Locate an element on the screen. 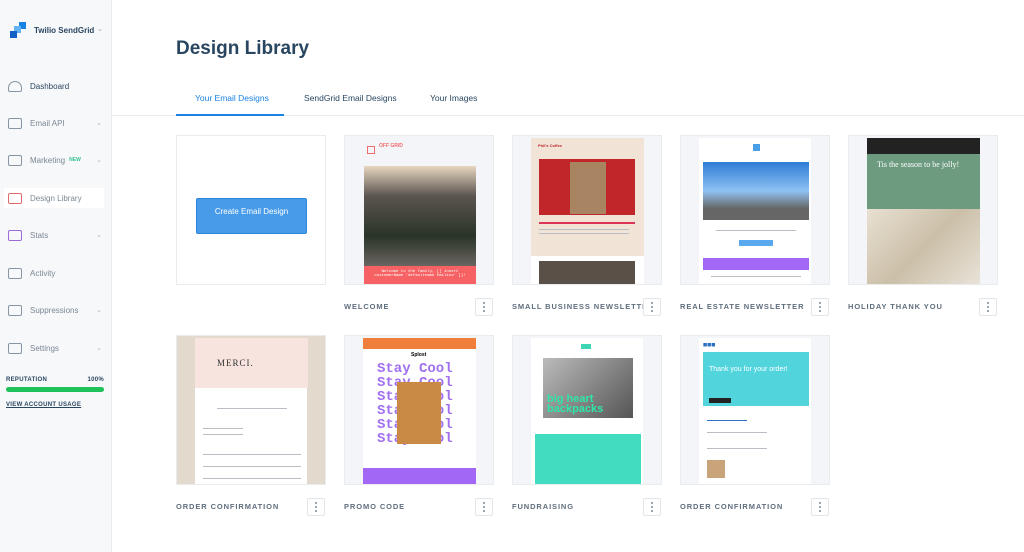 Image resolution: width=1024 pixels, height=552 pixels. create-design-card: Create Email Design is located at coordinates (251, 210).